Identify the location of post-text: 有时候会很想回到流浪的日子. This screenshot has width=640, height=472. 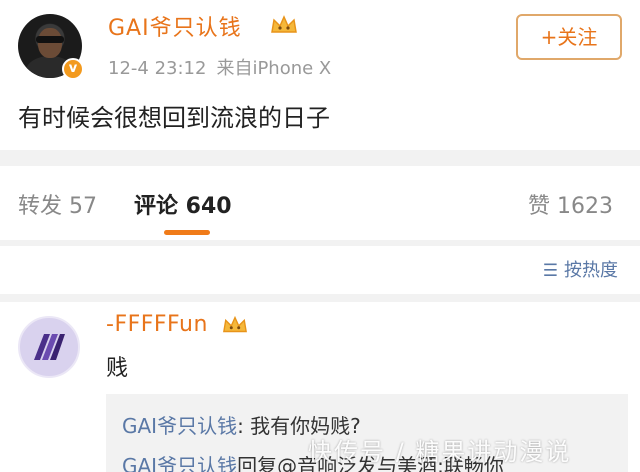
(174, 118).